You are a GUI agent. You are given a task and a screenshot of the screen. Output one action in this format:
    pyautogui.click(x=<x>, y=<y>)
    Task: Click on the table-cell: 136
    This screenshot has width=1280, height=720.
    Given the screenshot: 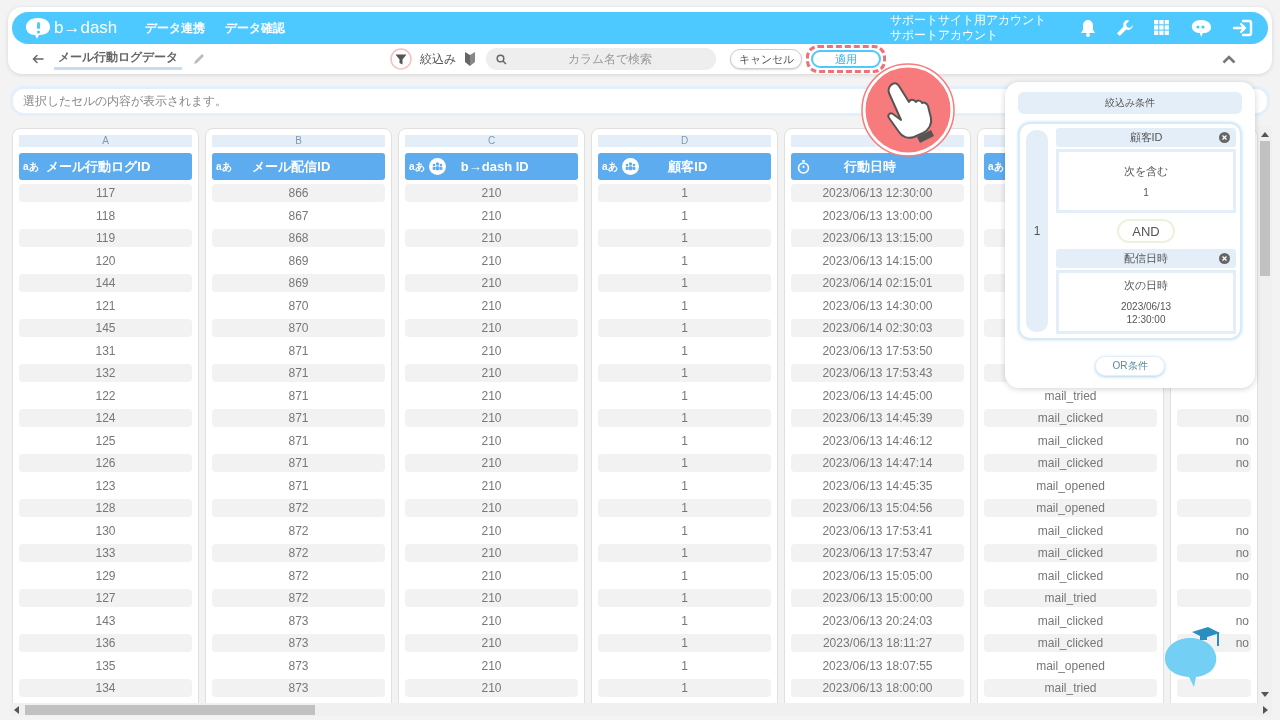 What is the action you would take?
    pyautogui.click(x=105, y=643)
    